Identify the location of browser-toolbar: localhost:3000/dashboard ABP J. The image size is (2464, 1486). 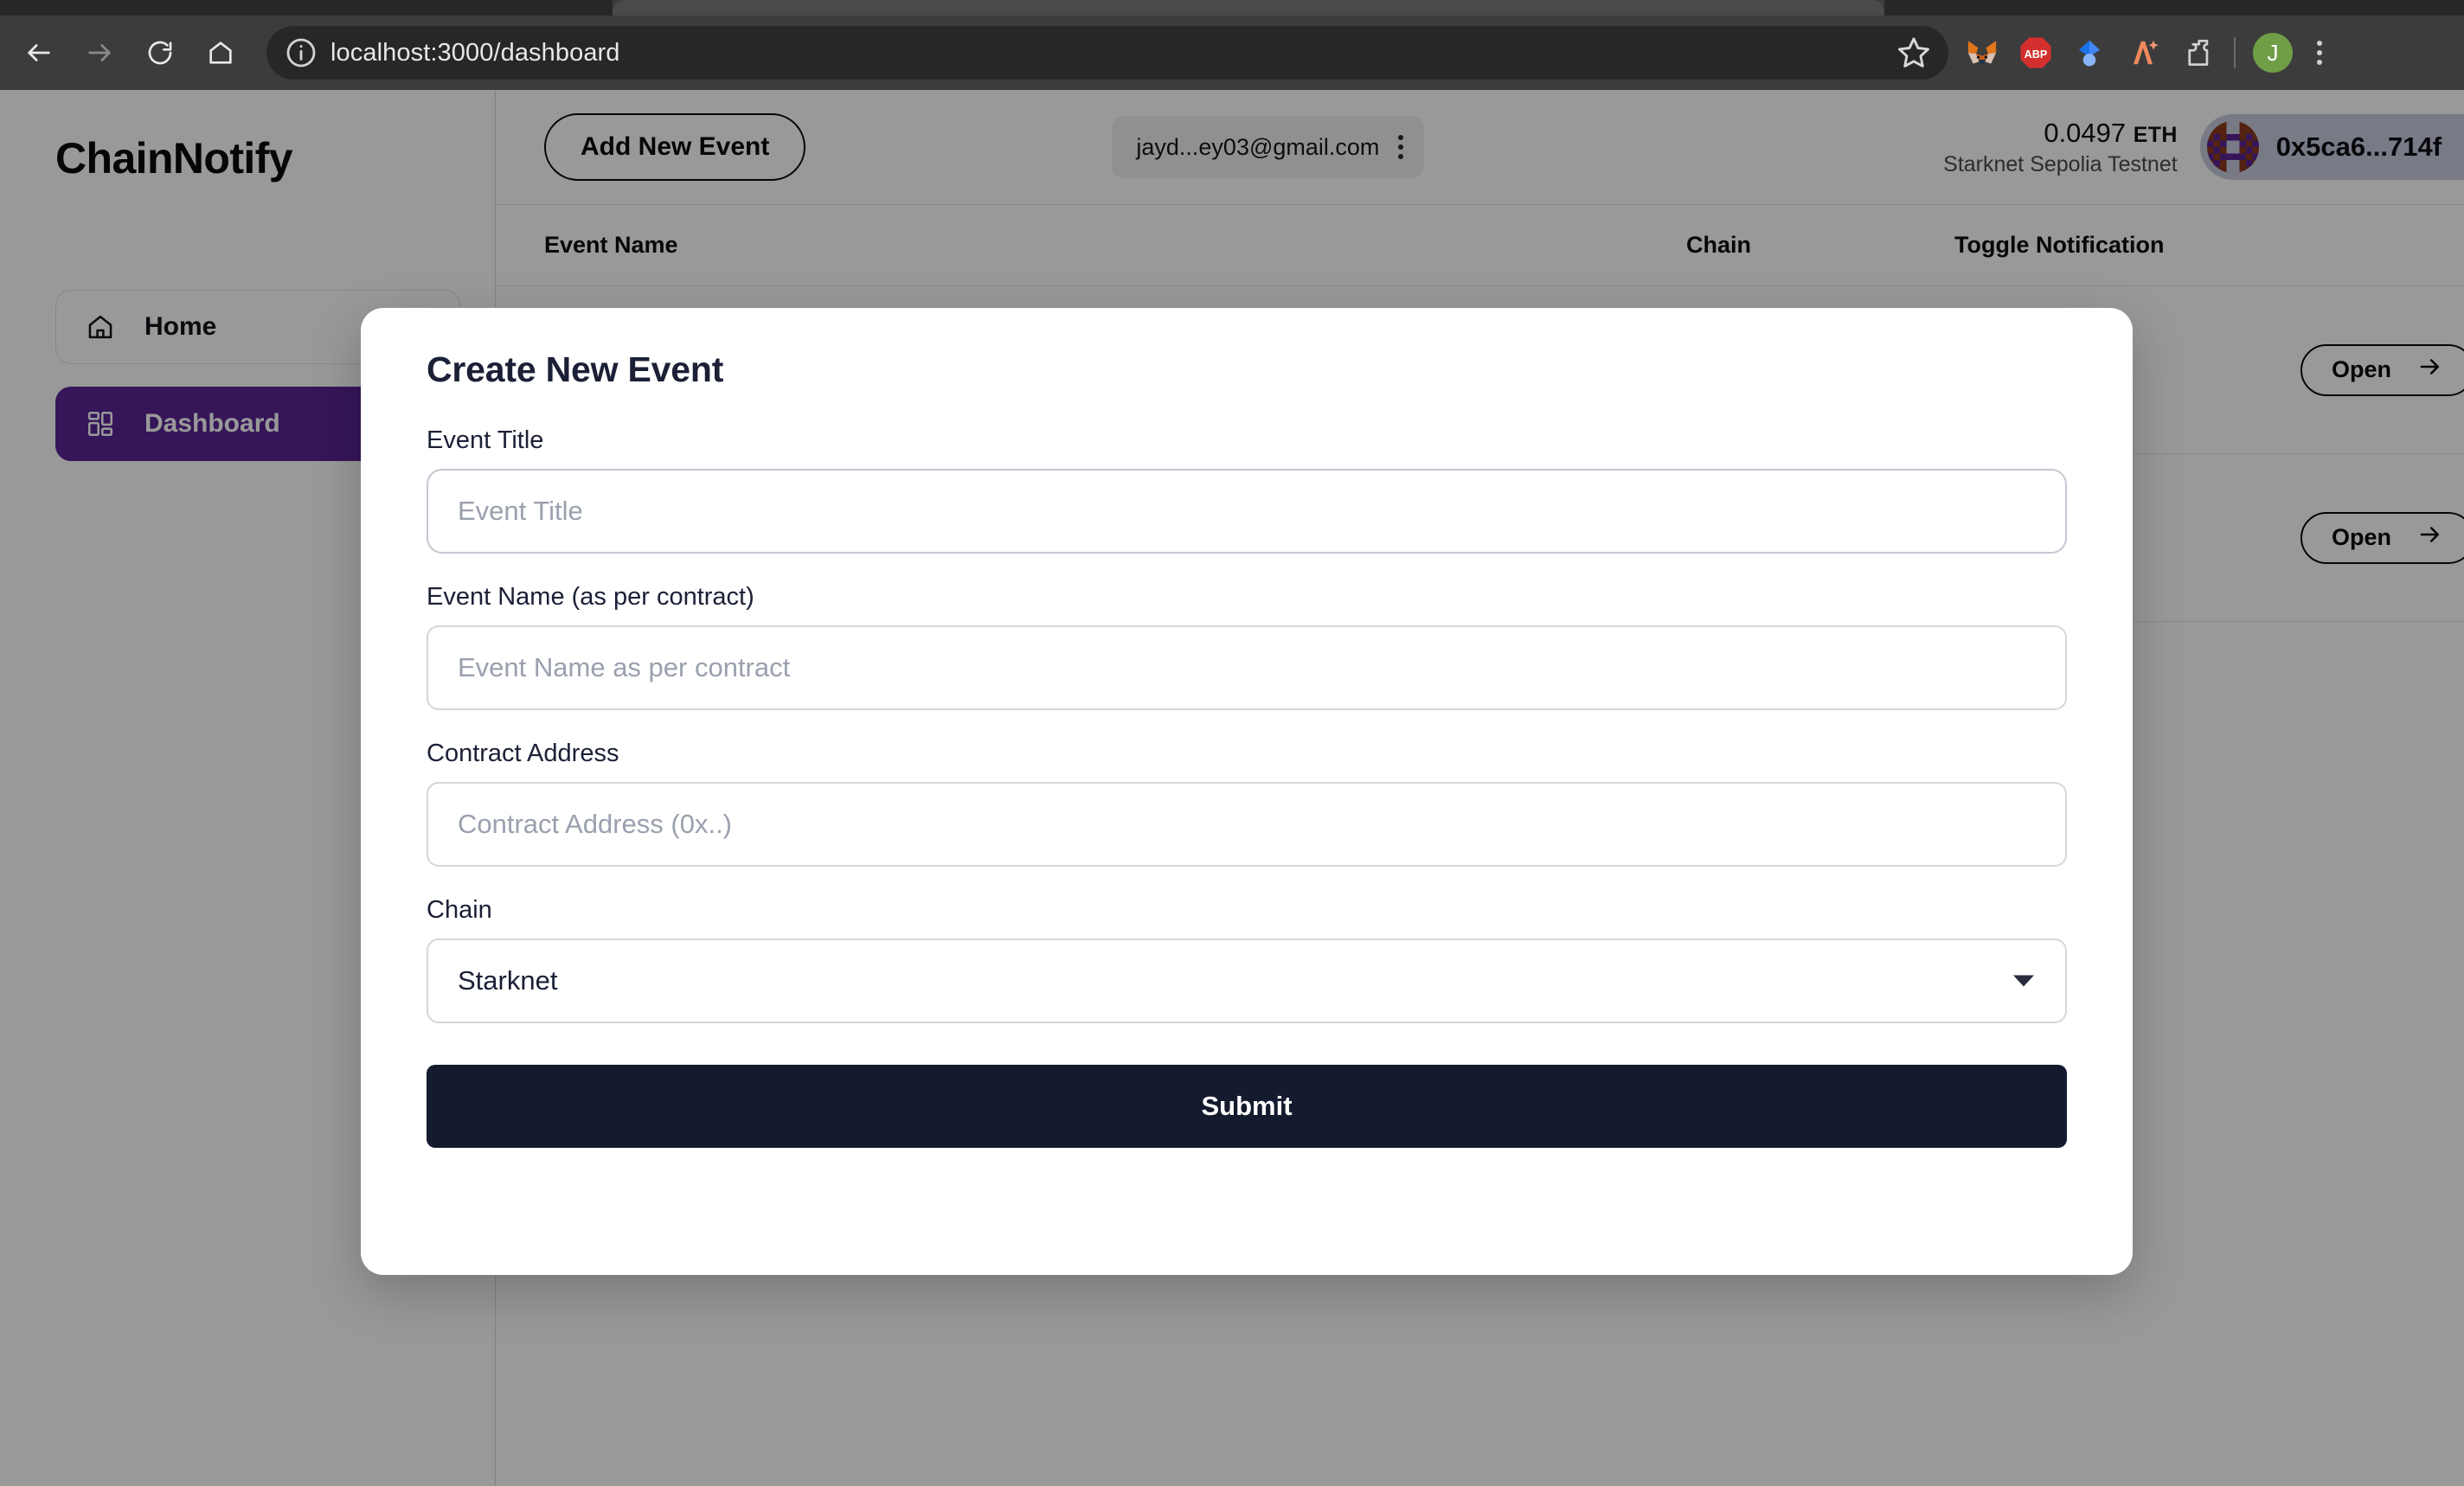
(1232, 53).